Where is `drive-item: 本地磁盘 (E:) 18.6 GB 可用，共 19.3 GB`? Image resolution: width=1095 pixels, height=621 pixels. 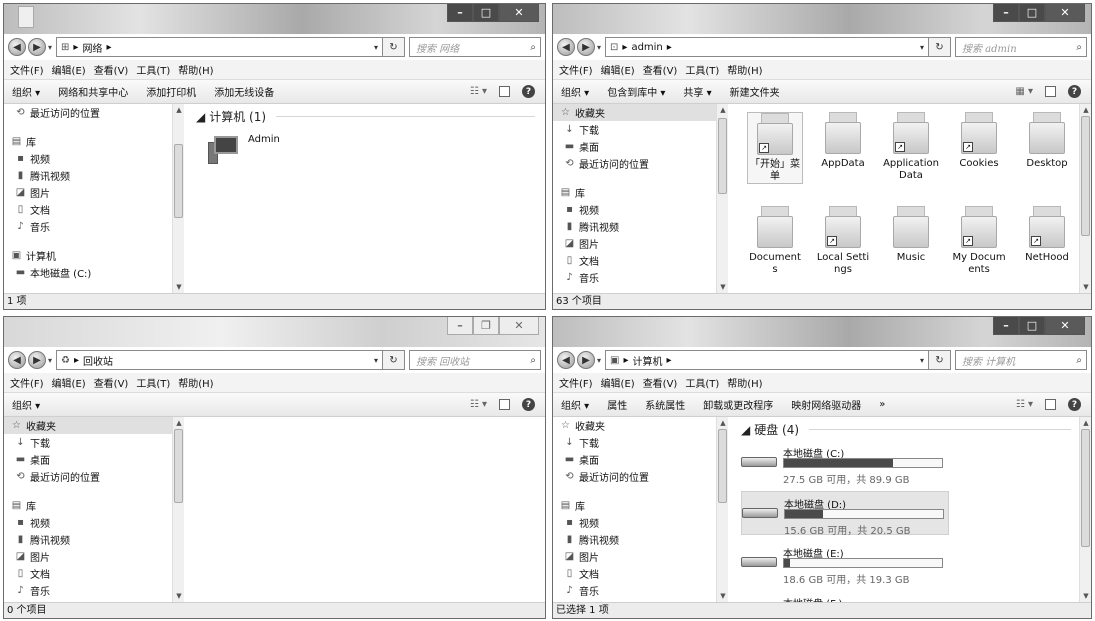 drive-item: 本地磁盘 (E:) 18.6 GB 可用，共 19.3 GB is located at coordinates (845, 563).